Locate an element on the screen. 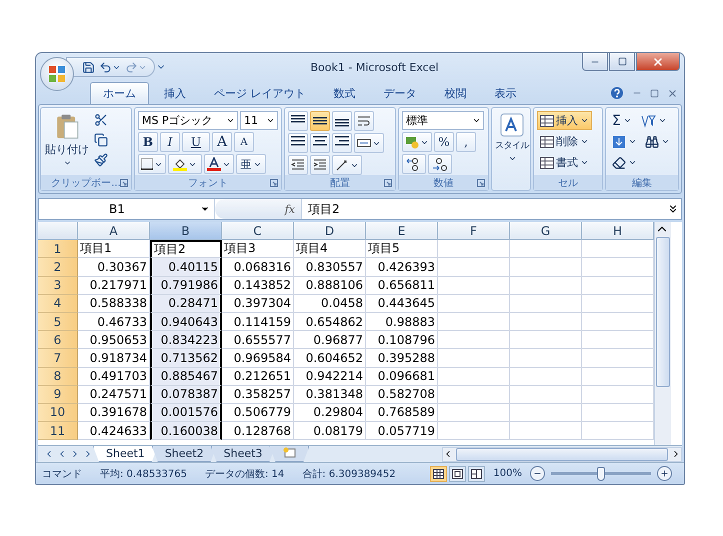 The image size is (723, 536). table-cell: 0.114159 is located at coordinates (258, 322).